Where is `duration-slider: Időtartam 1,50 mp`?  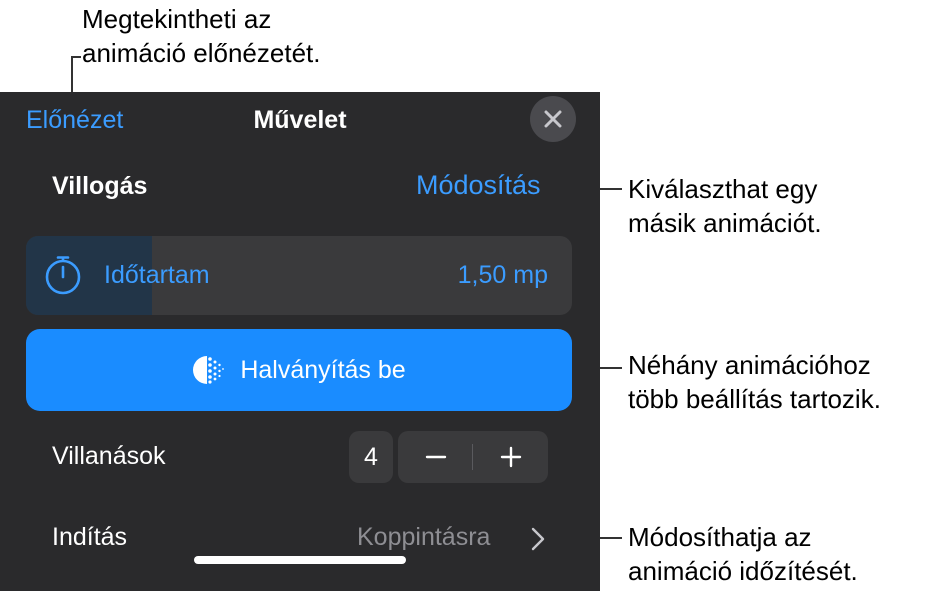 duration-slider: Időtartam 1,50 mp is located at coordinates (299, 275).